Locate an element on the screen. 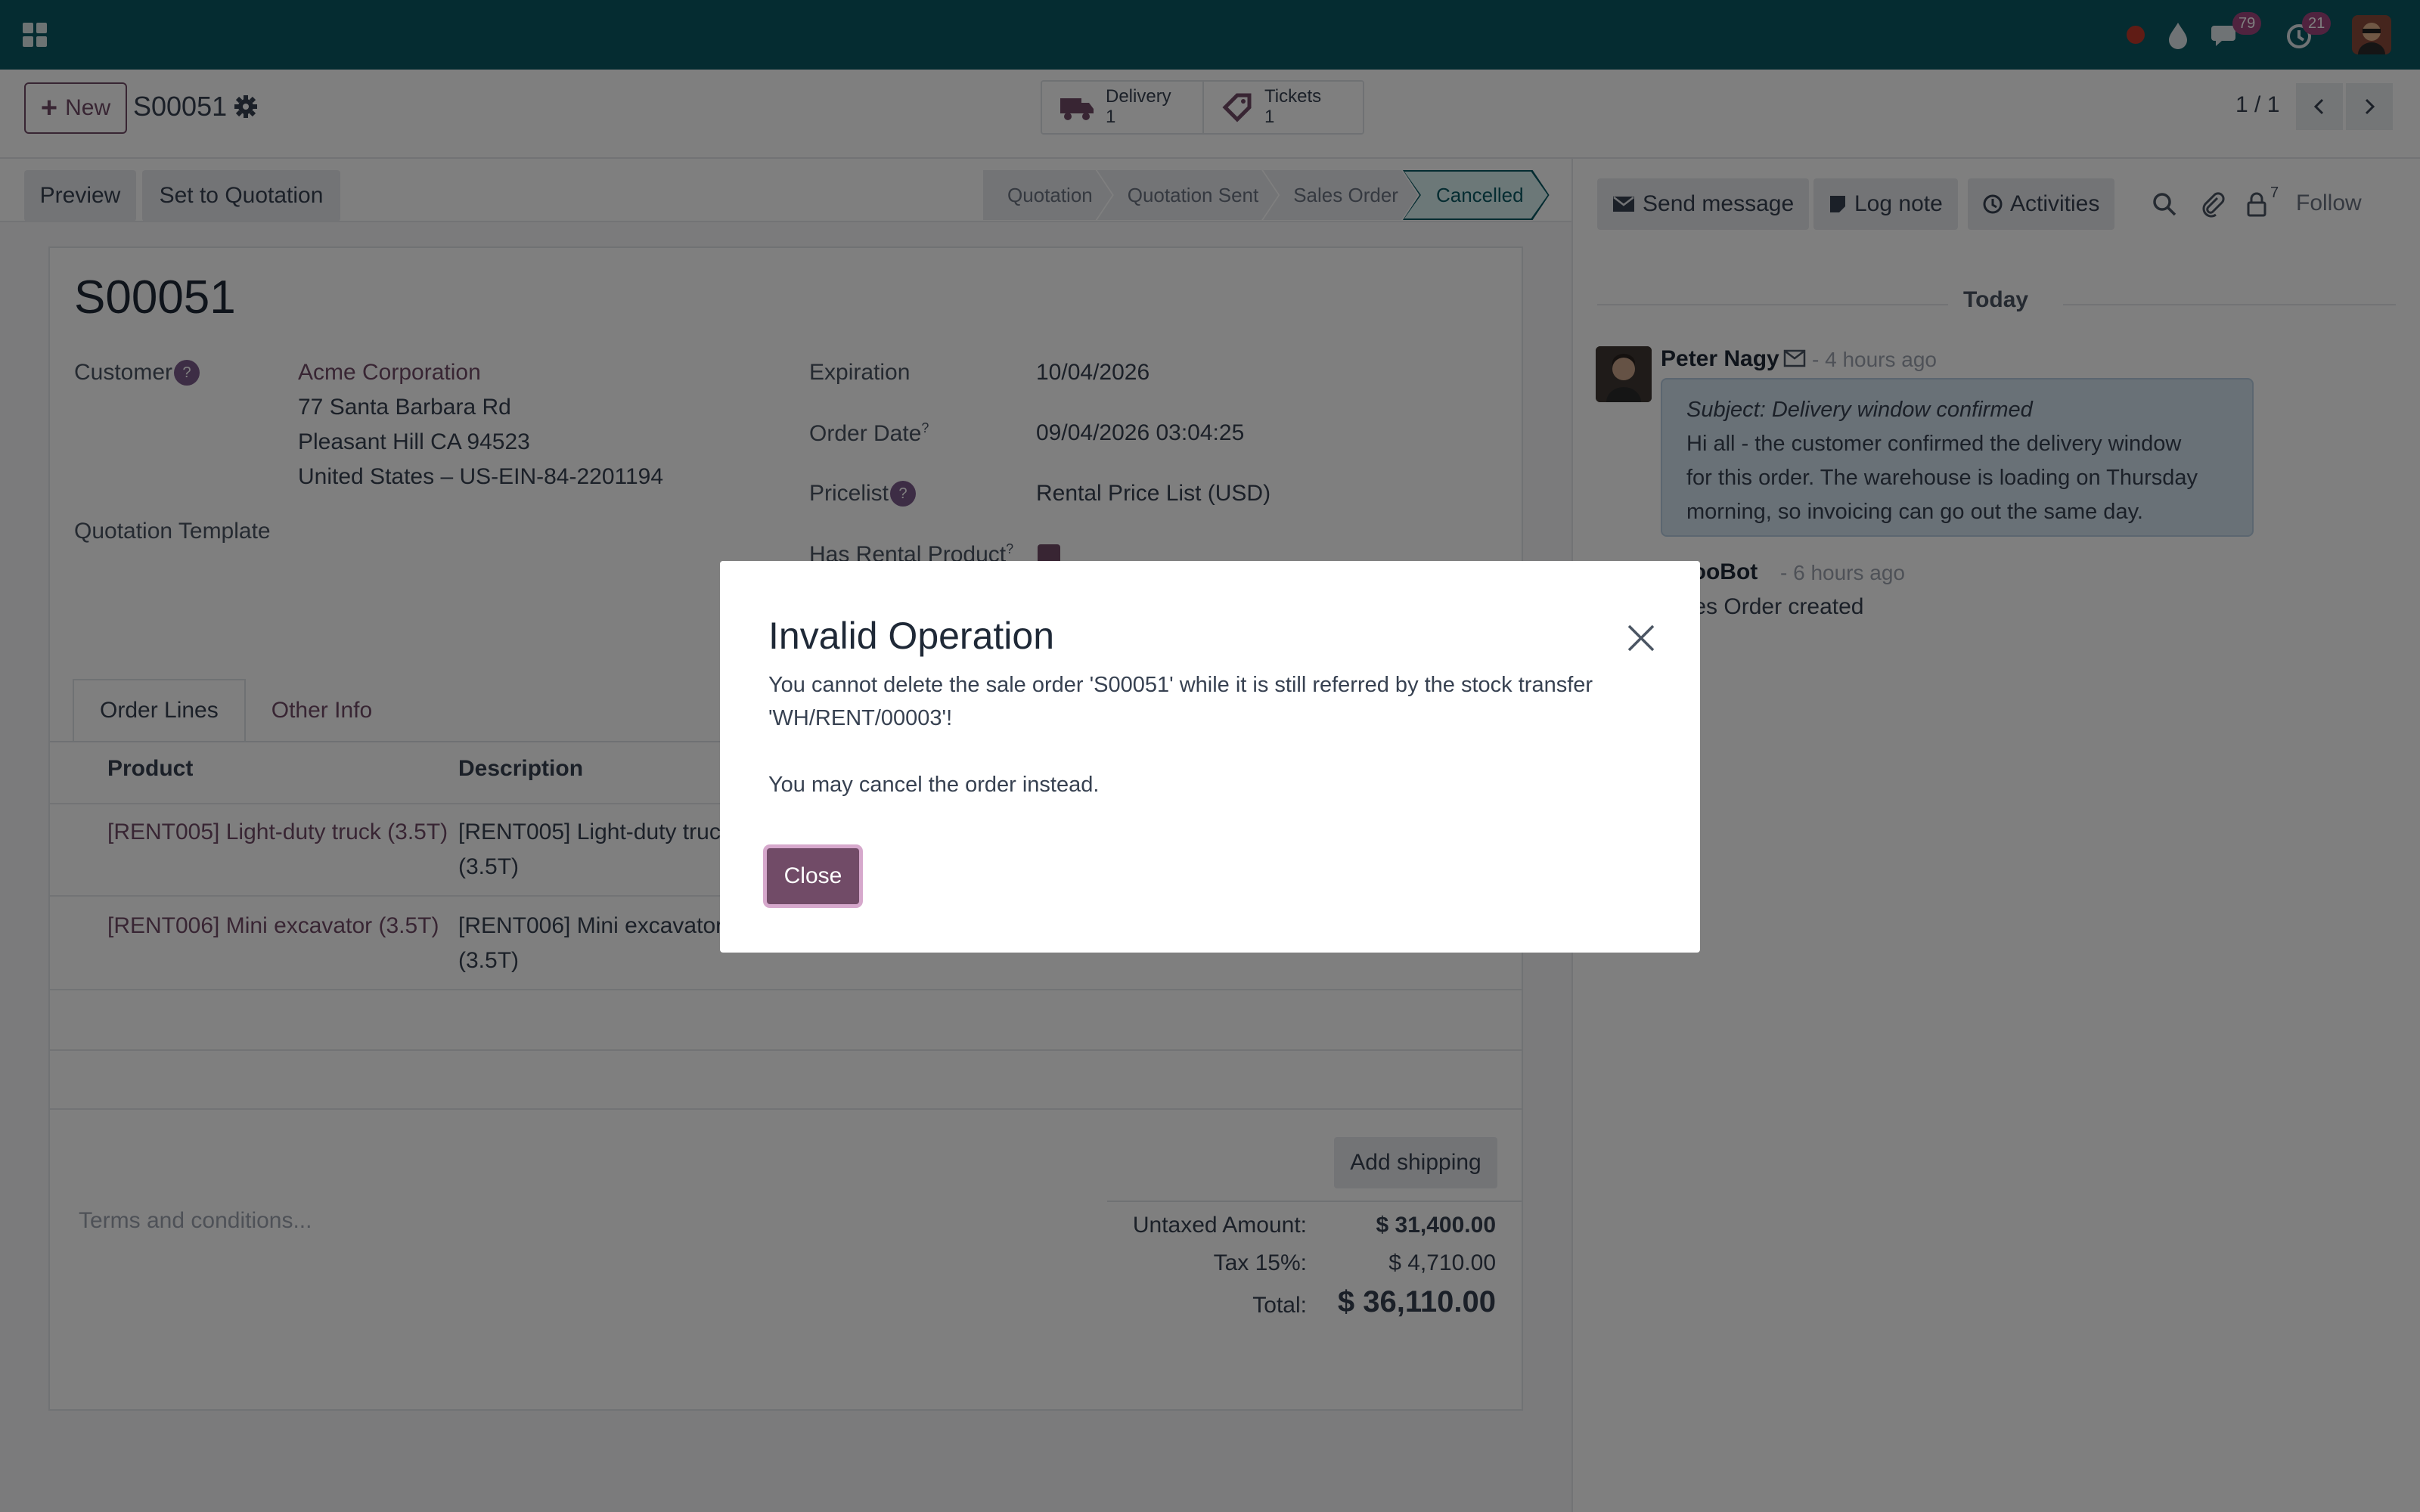  close-button: Close is located at coordinates (813, 876).